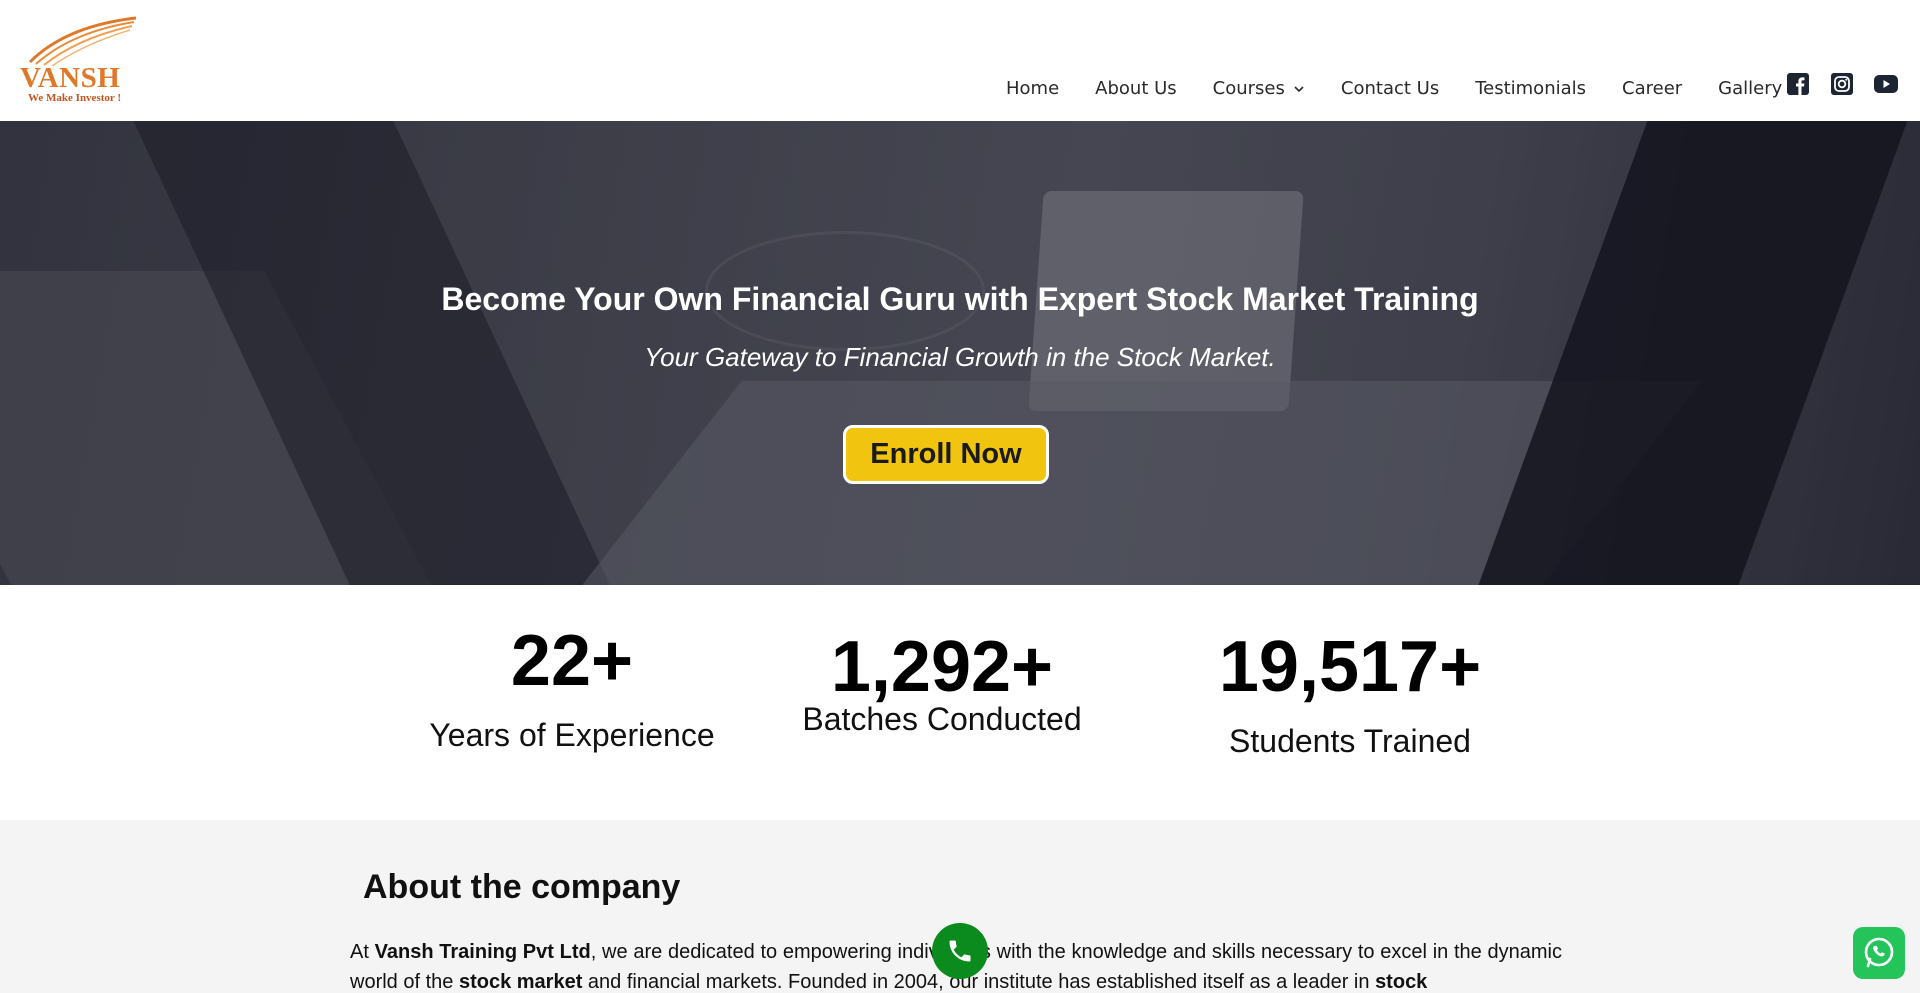 The height and width of the screenshot is (993, 1920). I want to click on stat-value: 22+, so click(572, 661).